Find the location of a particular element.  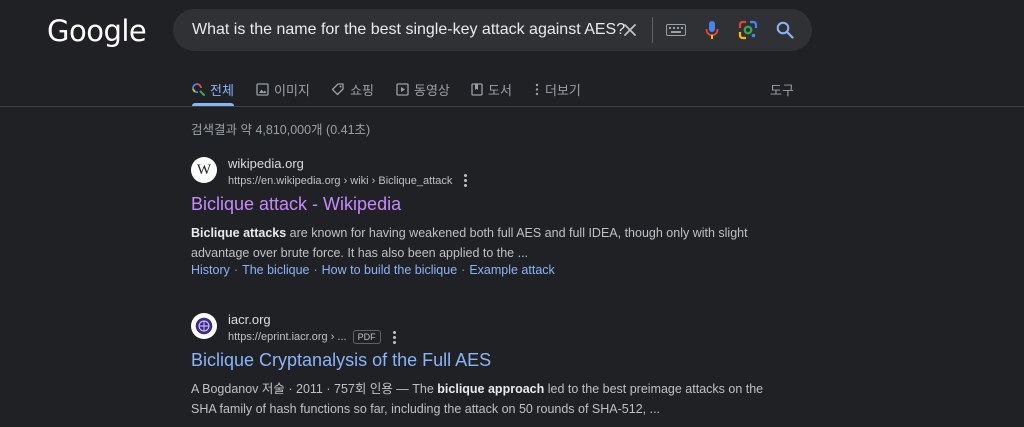

tab-videos: 동영상 is located at coordinates (423, 89).